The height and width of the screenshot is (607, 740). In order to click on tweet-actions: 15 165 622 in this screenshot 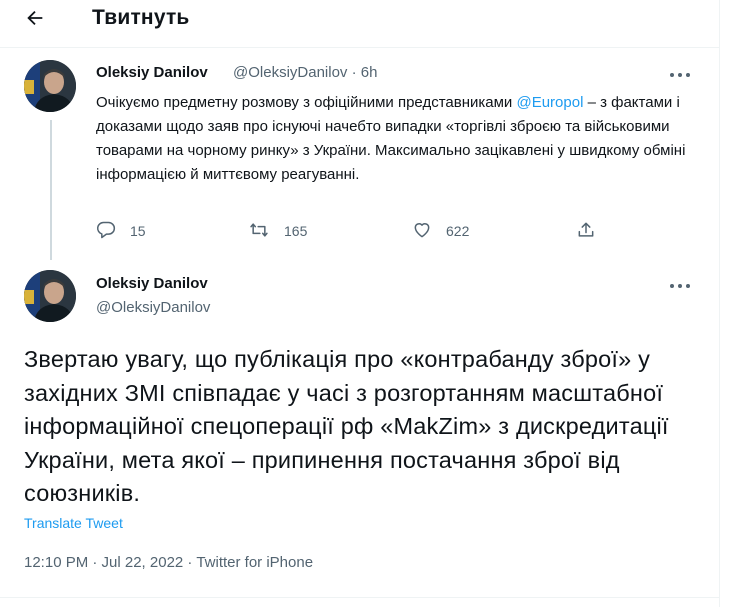, I will do `click(356, 231)`.